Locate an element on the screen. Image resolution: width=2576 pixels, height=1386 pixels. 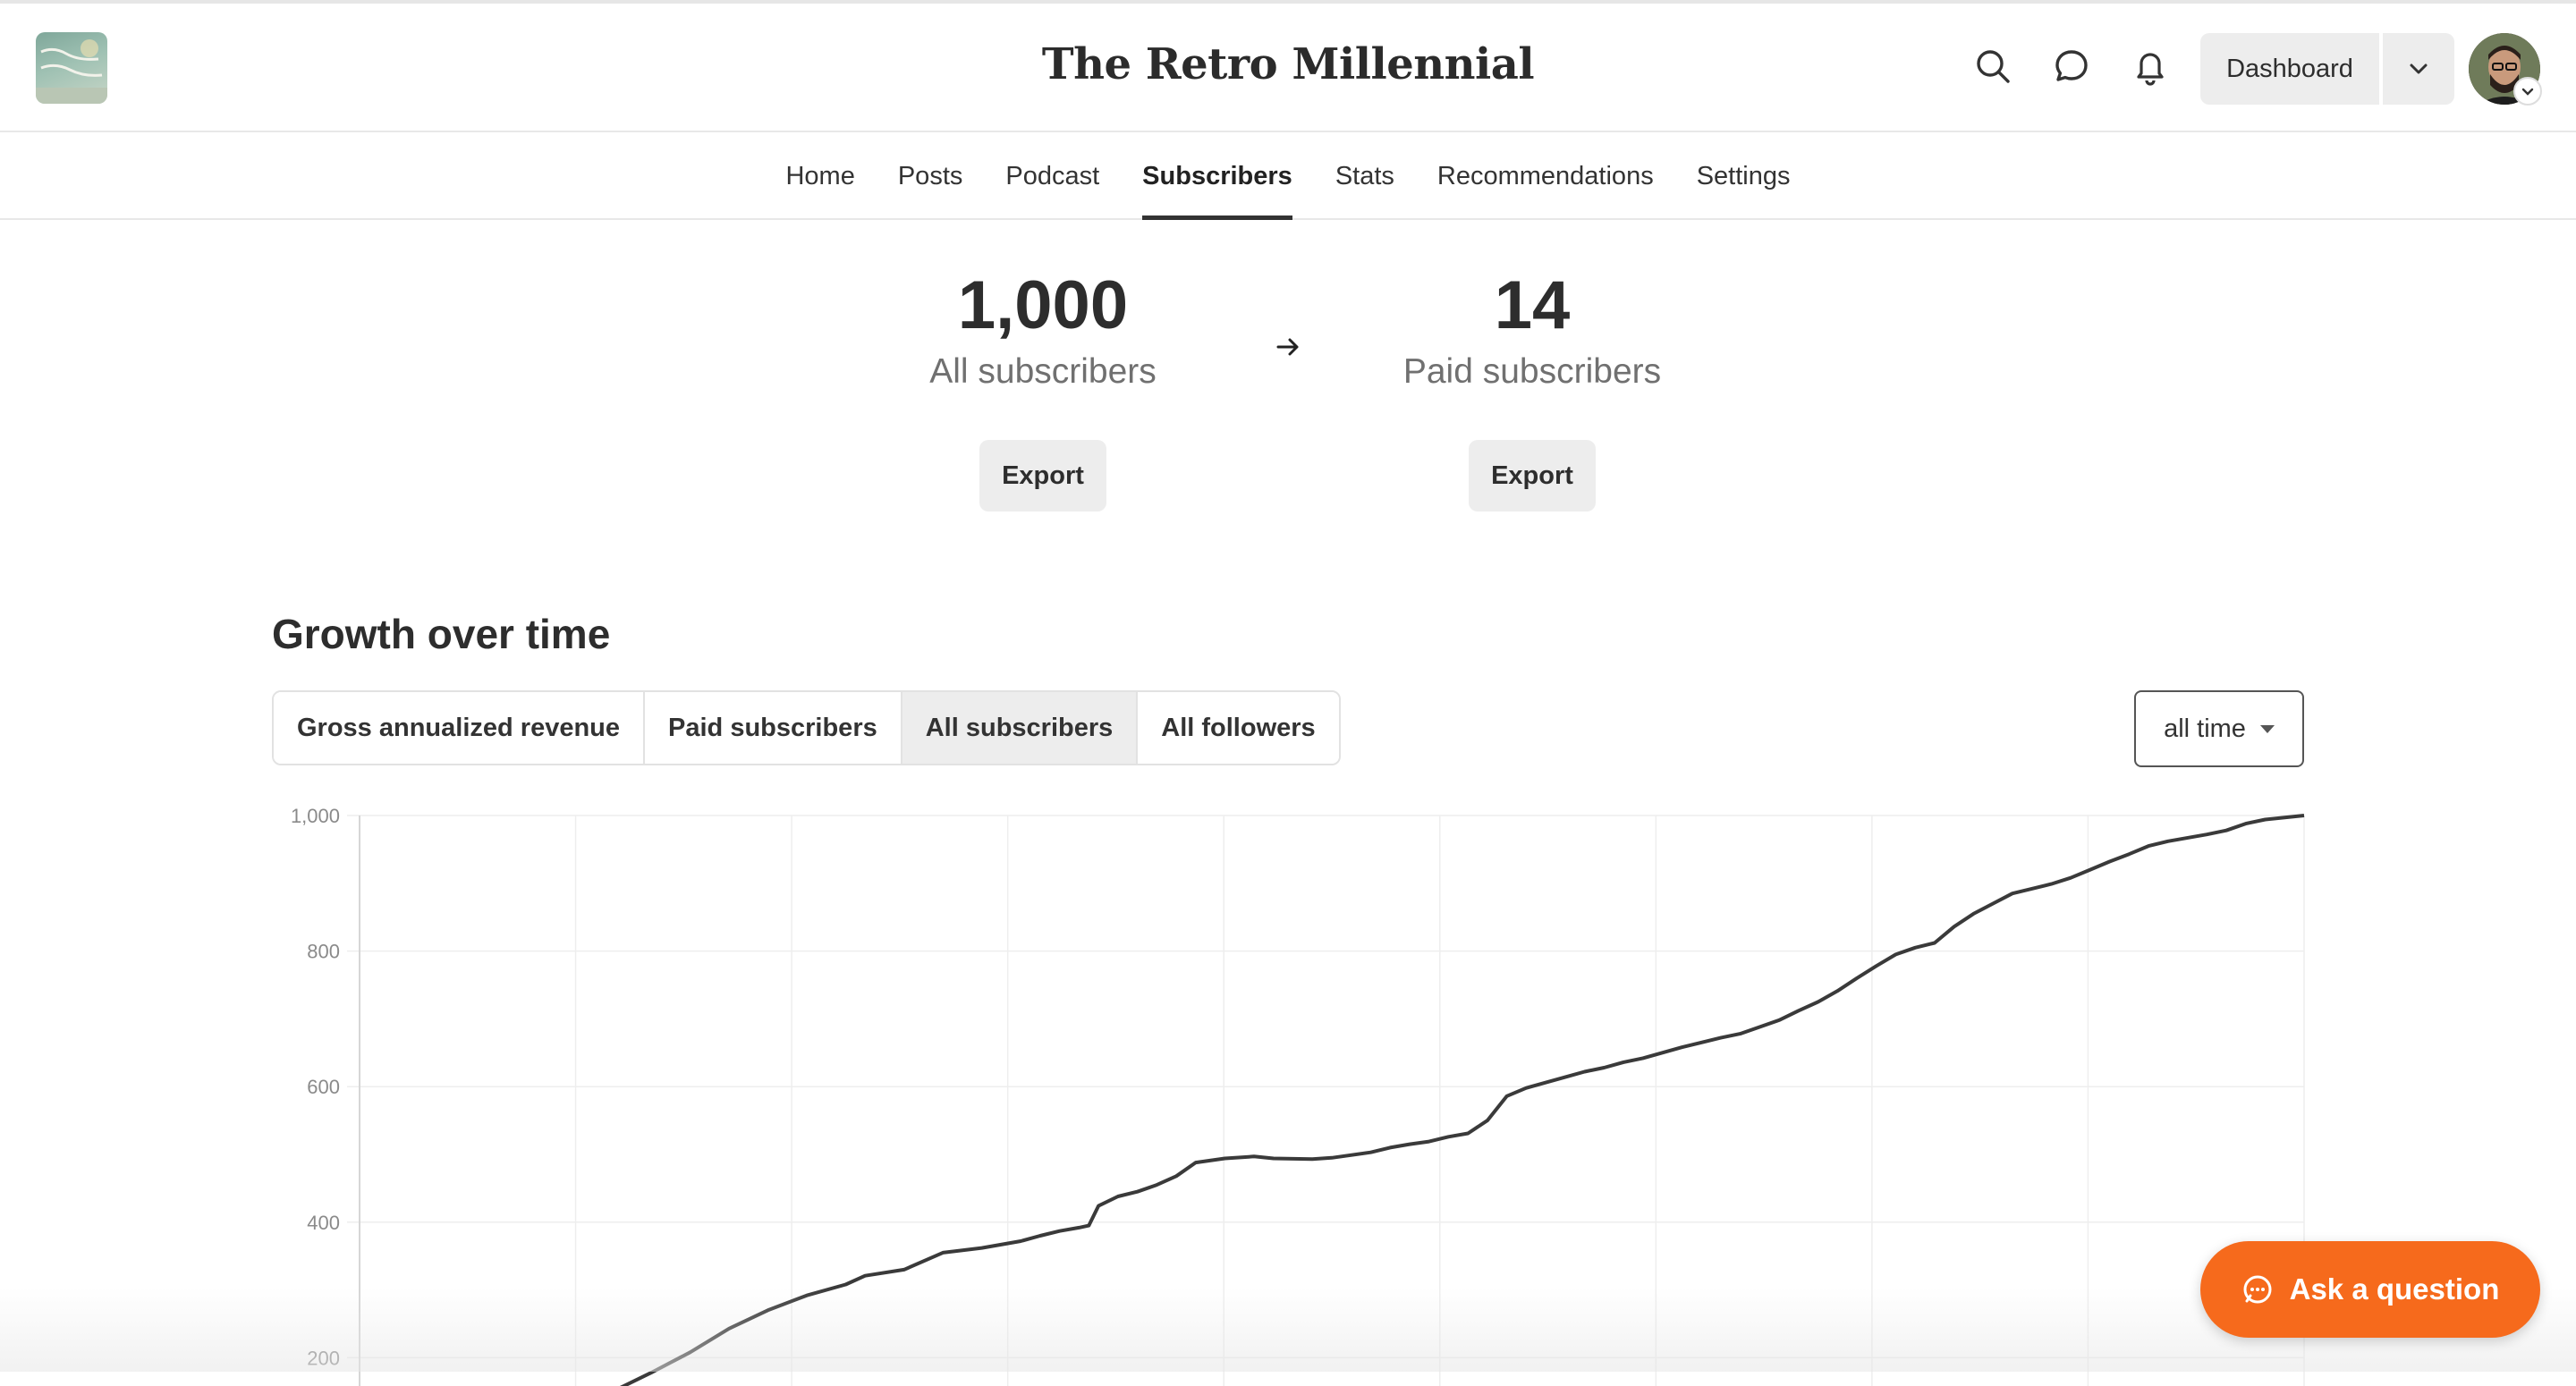
y-tick-label: 400 is located at coordinates (323, 1223).